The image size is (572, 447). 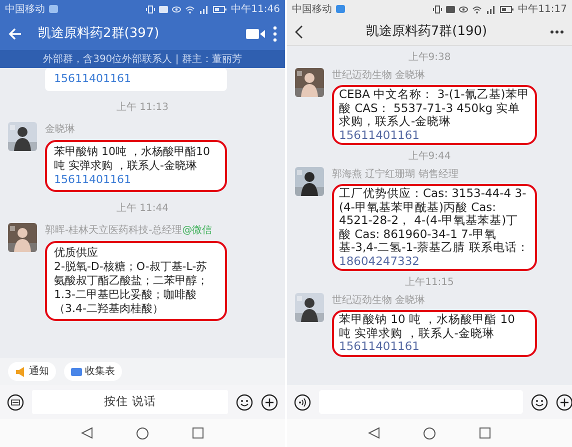 What do you see at coordinates (130, 402) in the screenshot?
I see `hold-to-talk-button: 按住 说话` at bounding box center [130, 402].